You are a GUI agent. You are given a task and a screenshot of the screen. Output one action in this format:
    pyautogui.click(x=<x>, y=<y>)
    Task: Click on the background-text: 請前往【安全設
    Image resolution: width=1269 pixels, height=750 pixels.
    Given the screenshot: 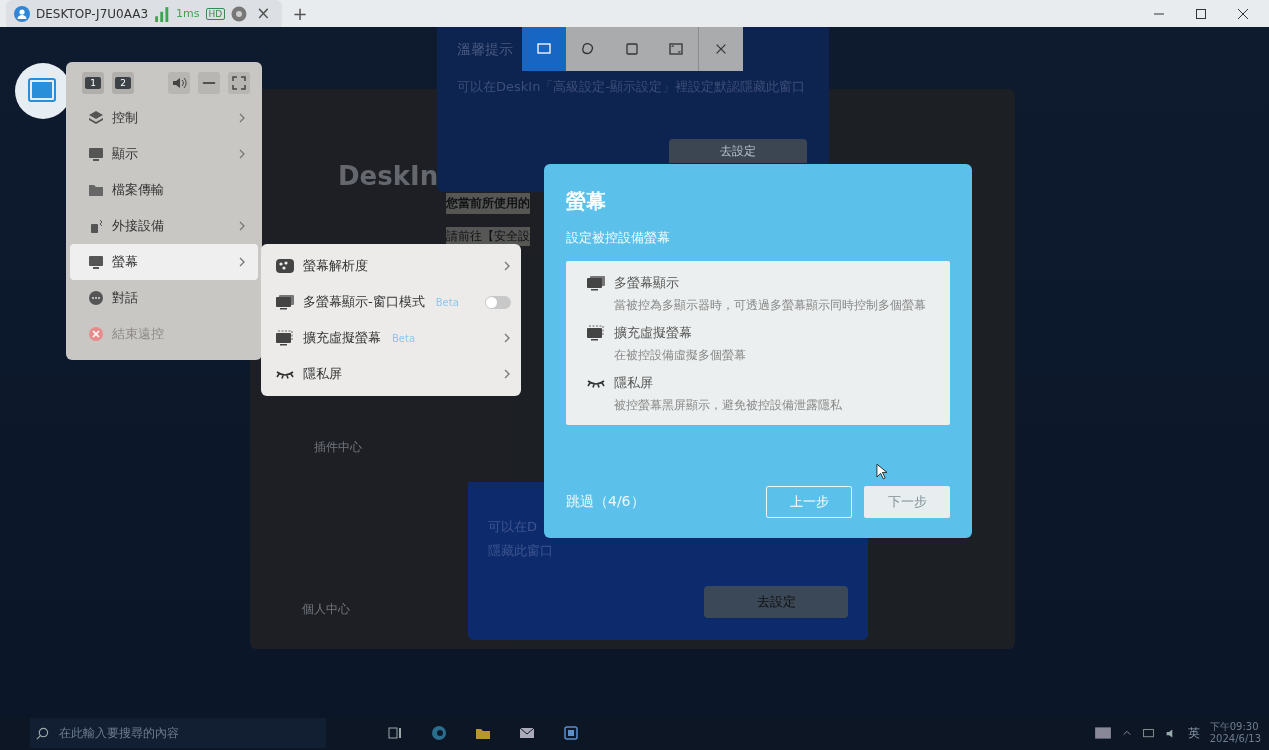 What is the action you would take?
    pyautogui.click(x=488, y=236)
    